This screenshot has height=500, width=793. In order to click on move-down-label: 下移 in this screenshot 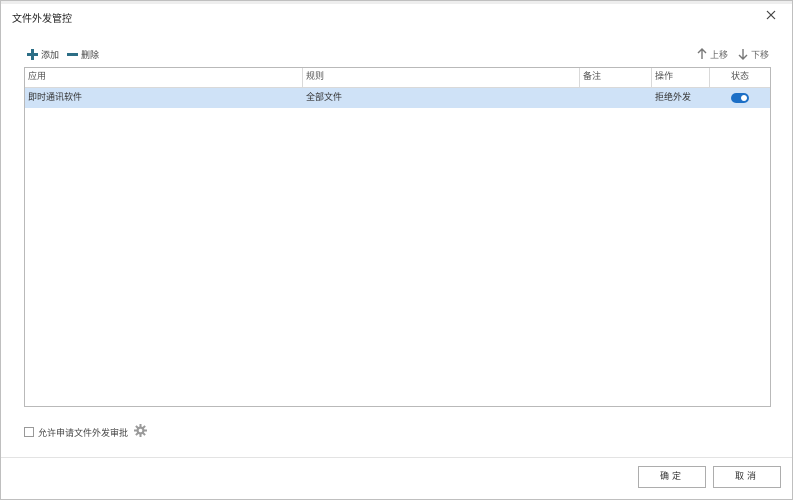, I will do `click(759, 55)`.